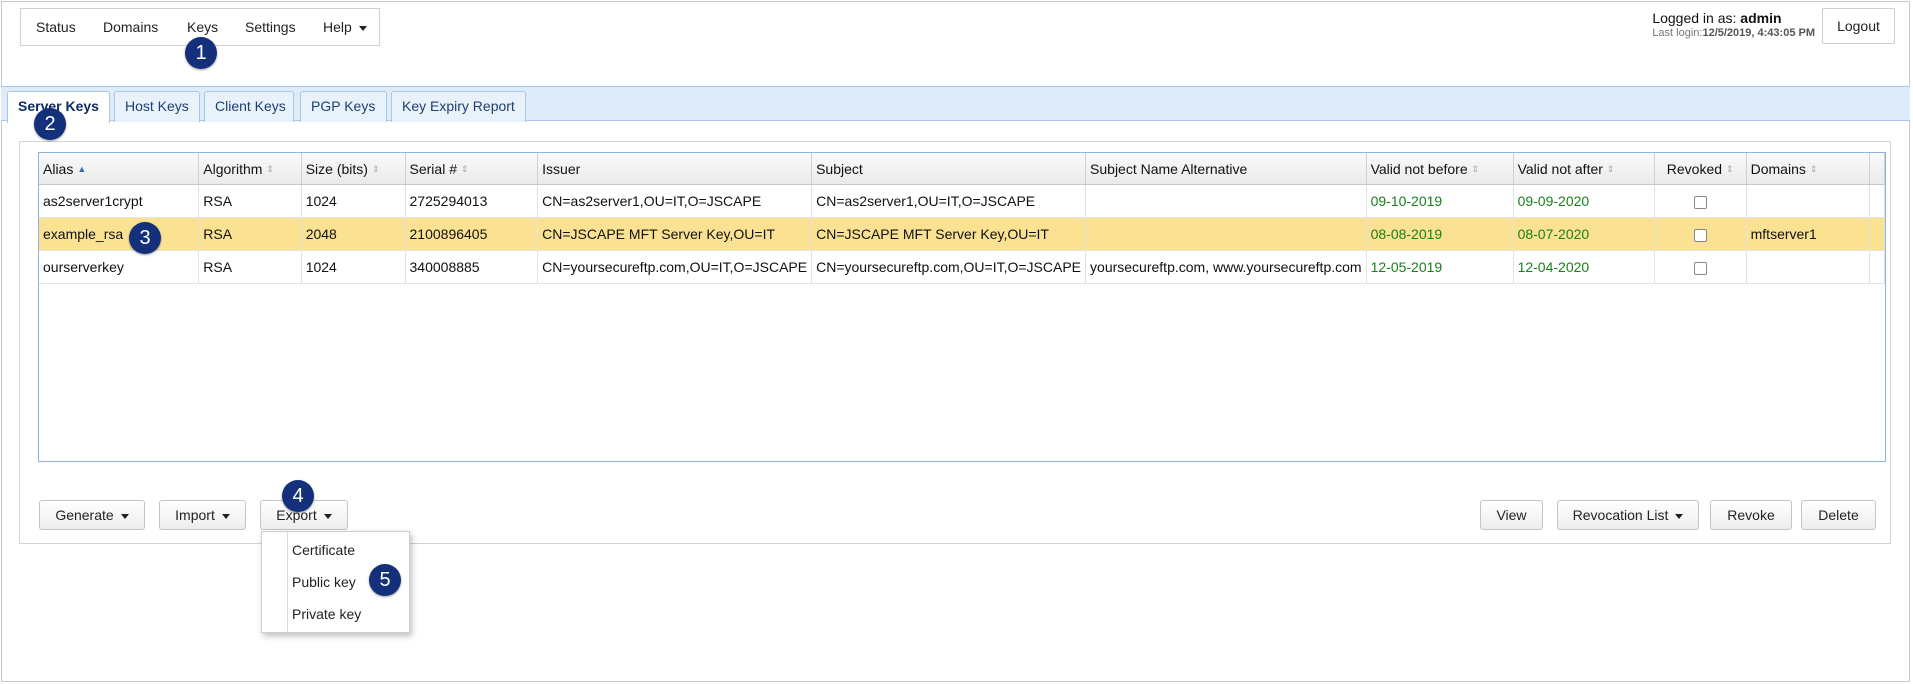 Image resolution: width=1913 pixels, height=684 pixels. Describe the element at coordinates (119, 267) in the screenshot. I see `cell-alias: ourserverkey` at that location.